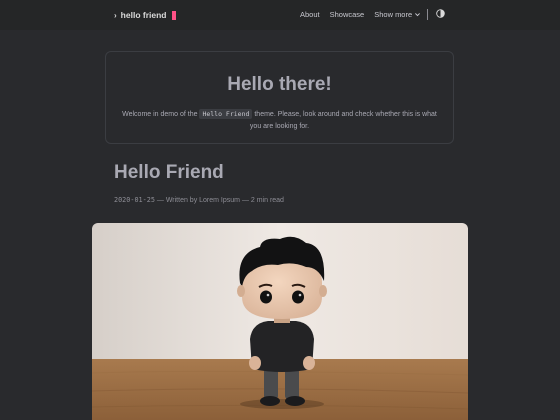 Image resolution: width=560 pixels, height=420 pixels. I want to click on nav-item-show-more: Show more, so click(397, 14).